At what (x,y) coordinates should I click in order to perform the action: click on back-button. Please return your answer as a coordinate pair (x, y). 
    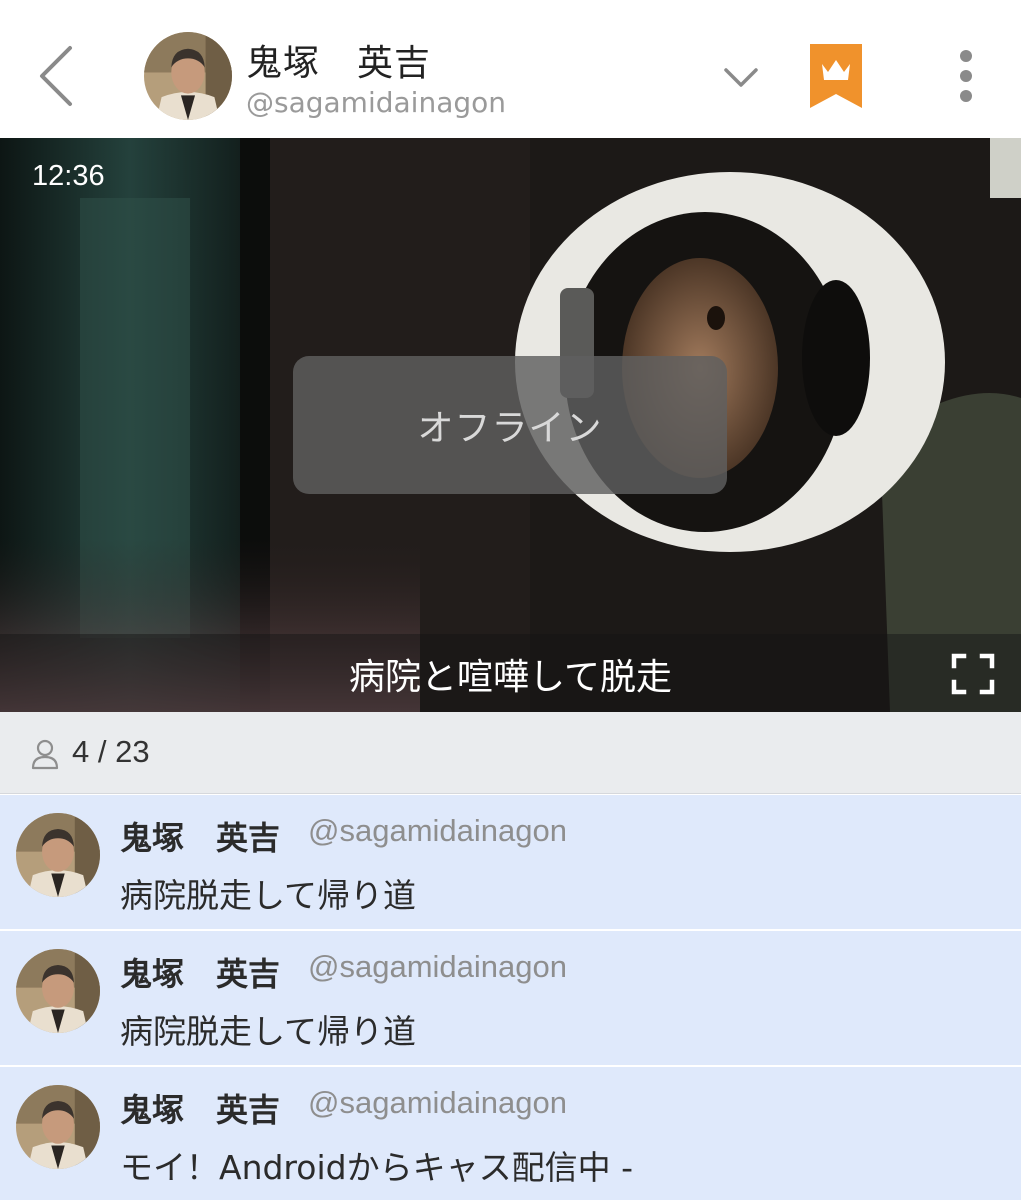
    Looking at the image, I should click on (56, 75).